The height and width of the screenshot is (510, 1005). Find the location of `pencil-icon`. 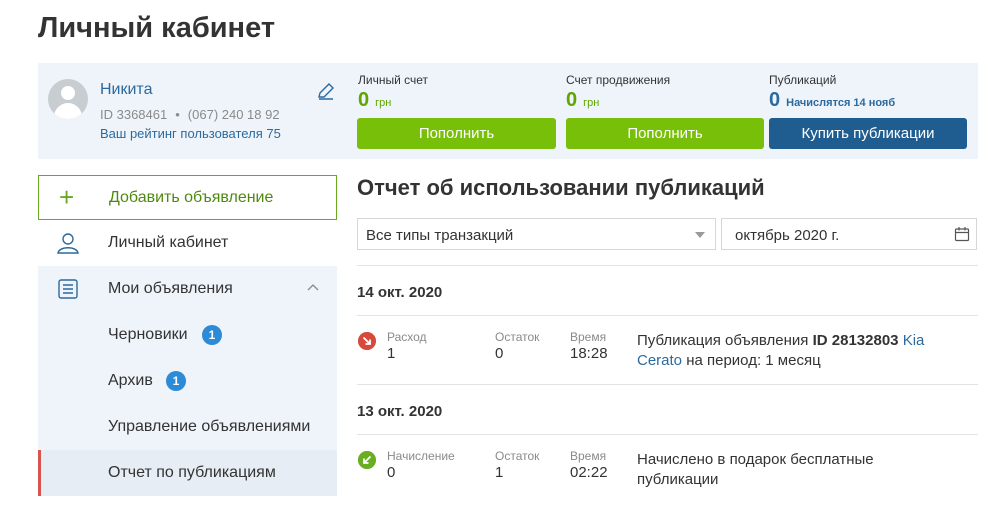

pencil-icon is located at coordinates (326, 91).